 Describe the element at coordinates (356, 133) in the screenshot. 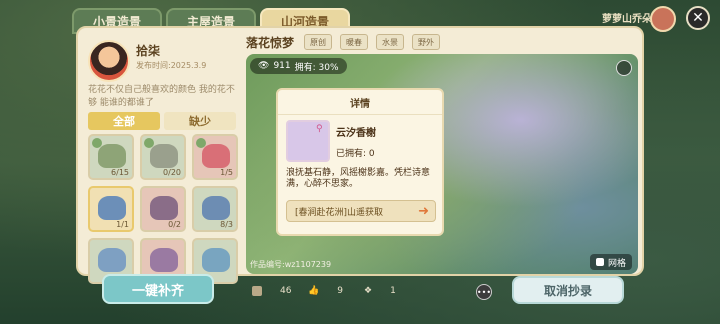

I see `item-name: 云汐香榭` at that location.